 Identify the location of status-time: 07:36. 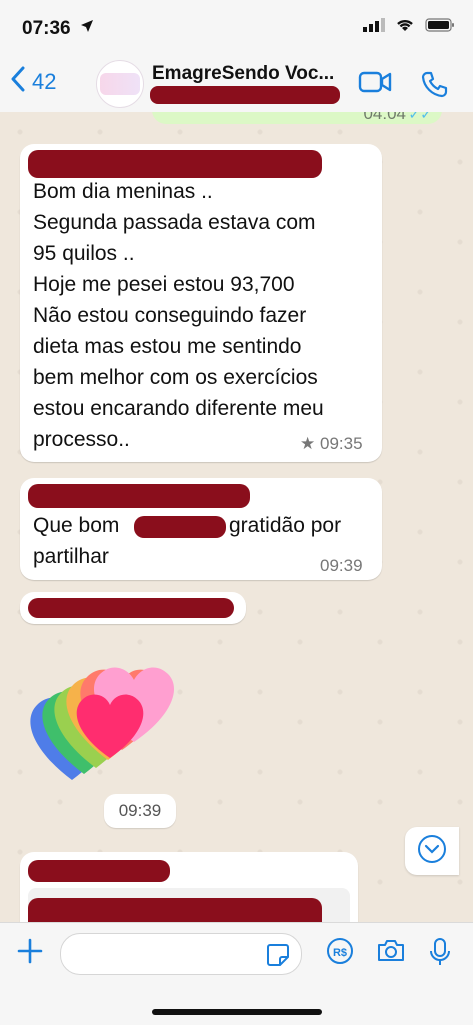
(46, 28).